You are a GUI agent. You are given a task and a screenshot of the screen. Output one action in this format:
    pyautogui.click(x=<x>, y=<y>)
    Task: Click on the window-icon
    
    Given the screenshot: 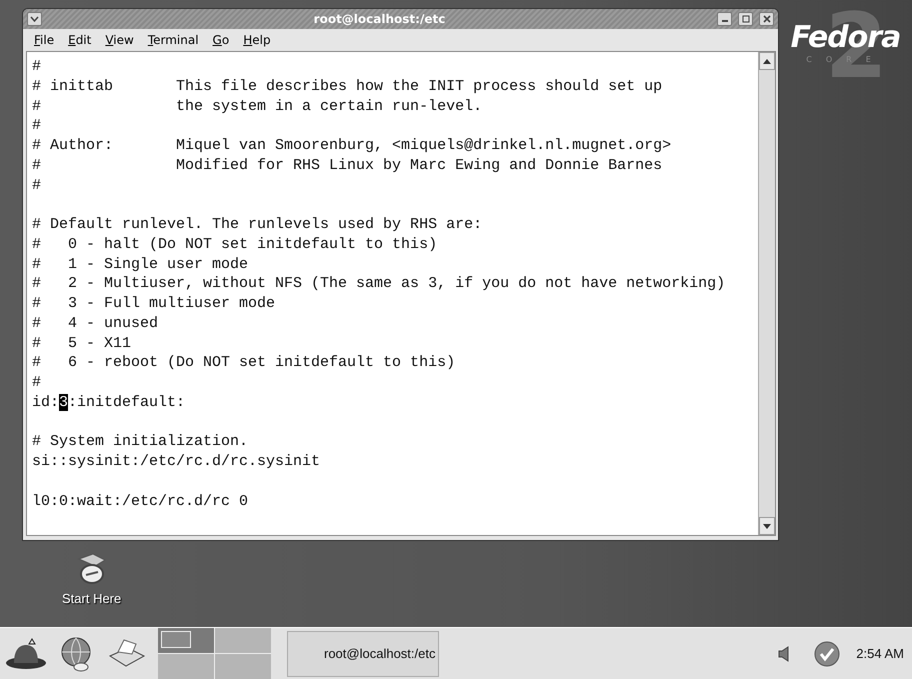 What is the action you would take?
    pyautogui.click(x=176, y=639)
    